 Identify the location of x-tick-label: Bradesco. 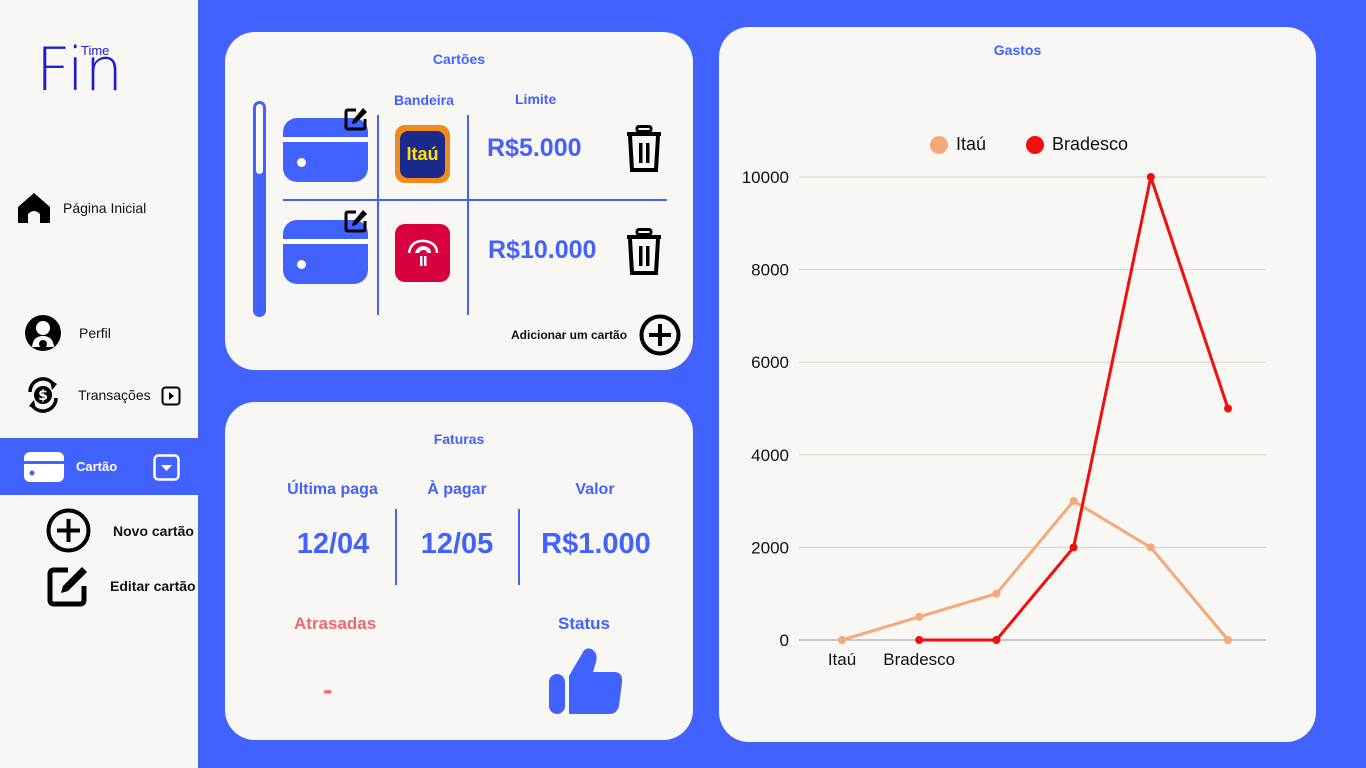
(919, 659).